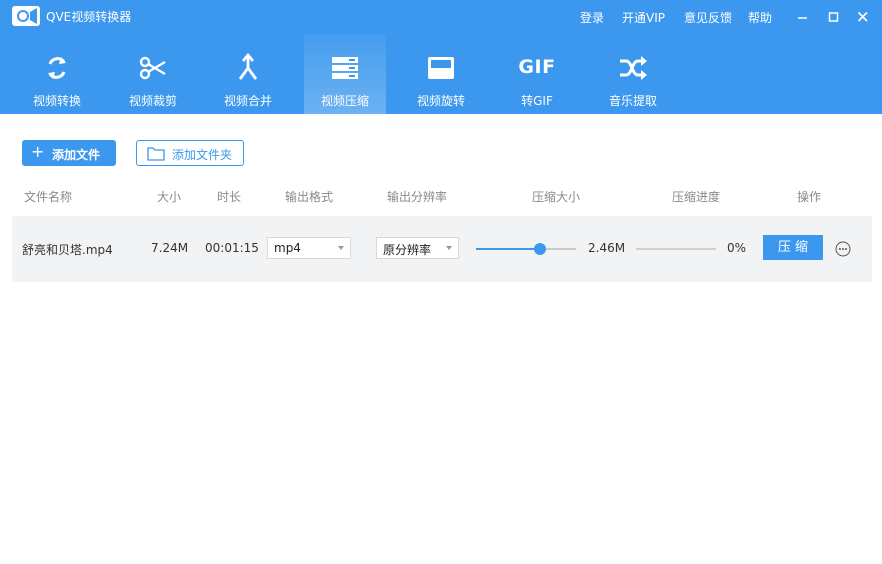 Image resolution: width=882 pixels, height=564 pixels. I want to click on file-size: 7.24M, so click(170, 248).